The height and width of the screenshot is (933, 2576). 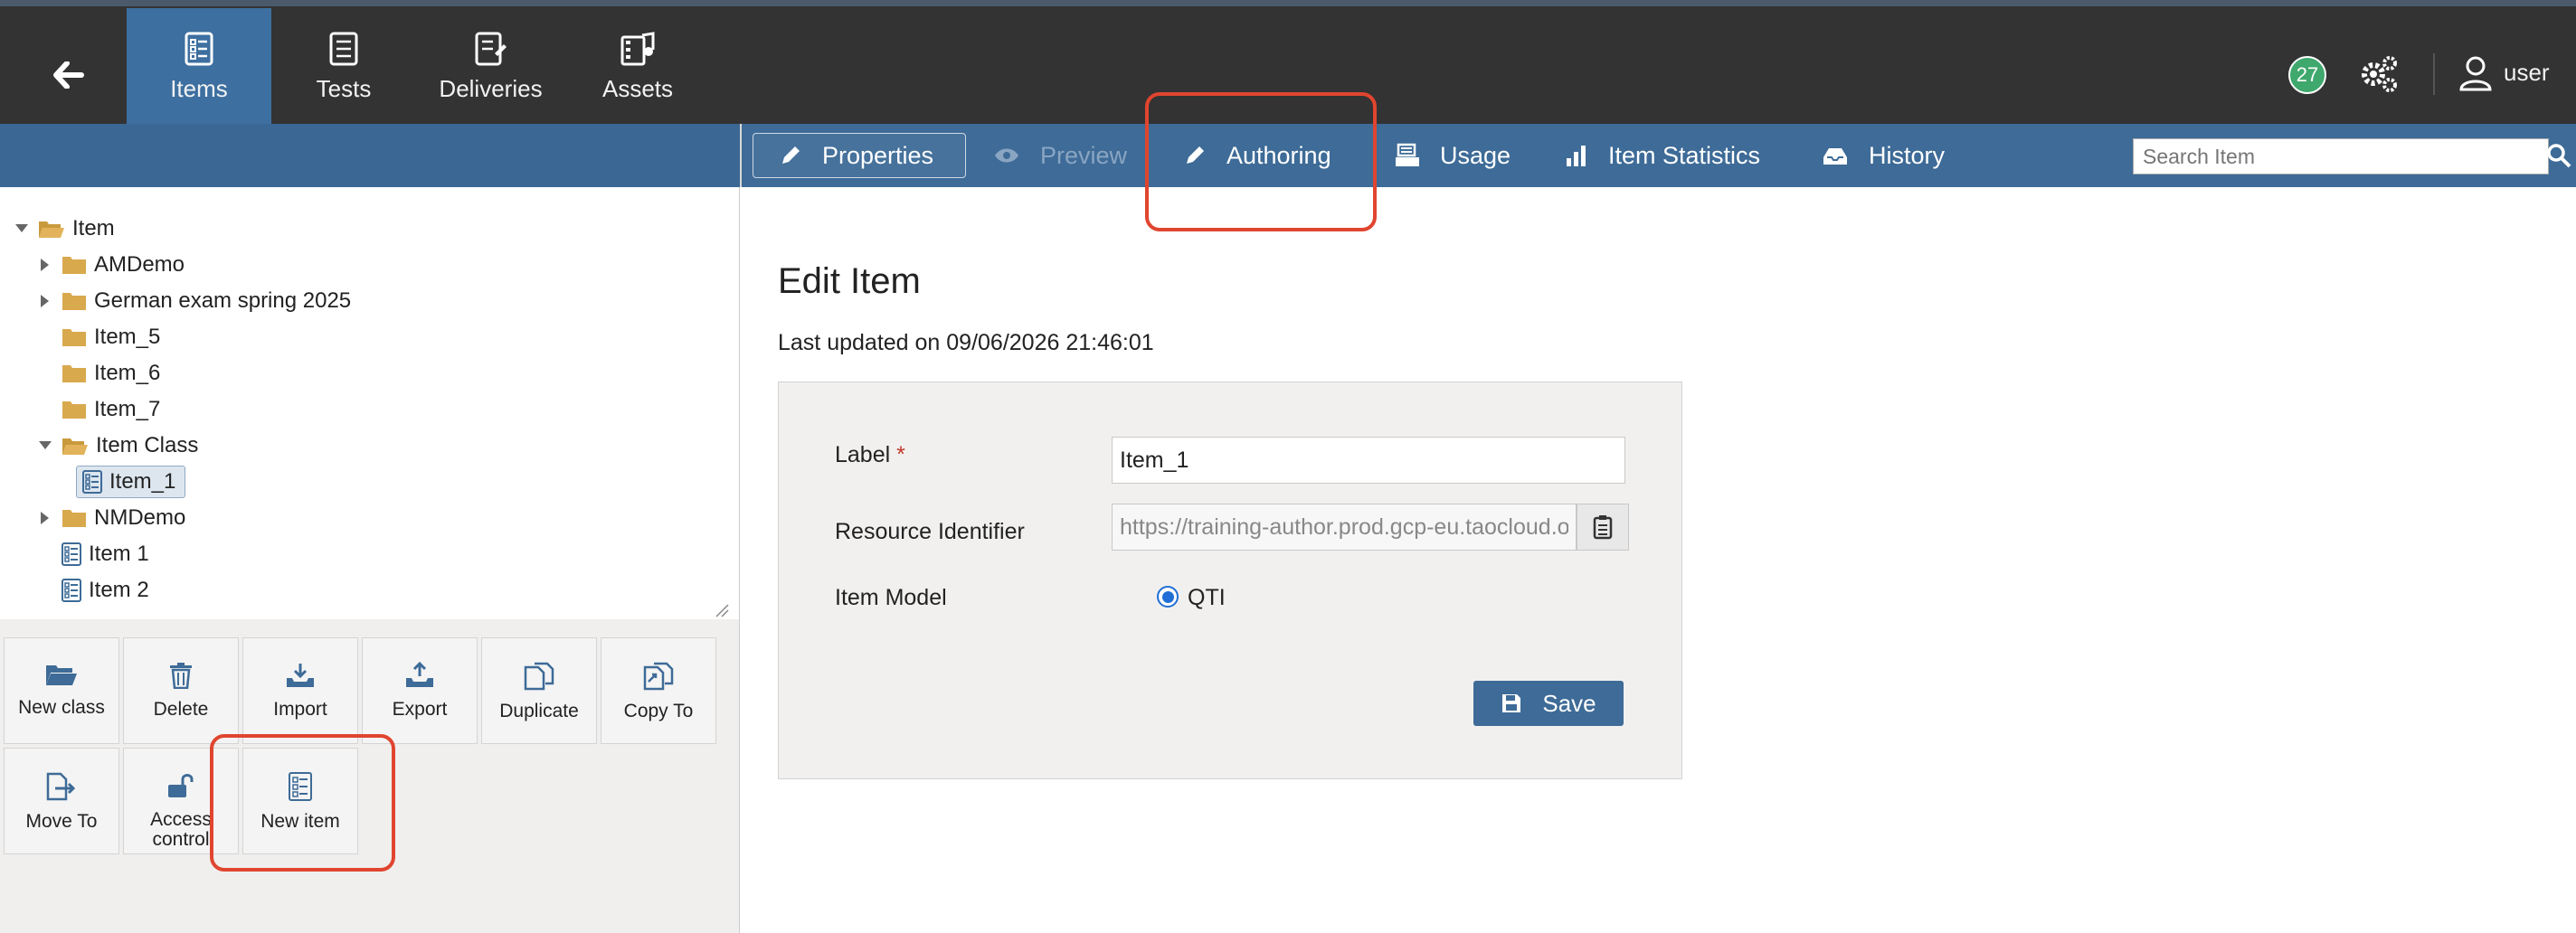 I want to click on tree-item-nmdemo: NMDemo, so click(x=110, y=518).